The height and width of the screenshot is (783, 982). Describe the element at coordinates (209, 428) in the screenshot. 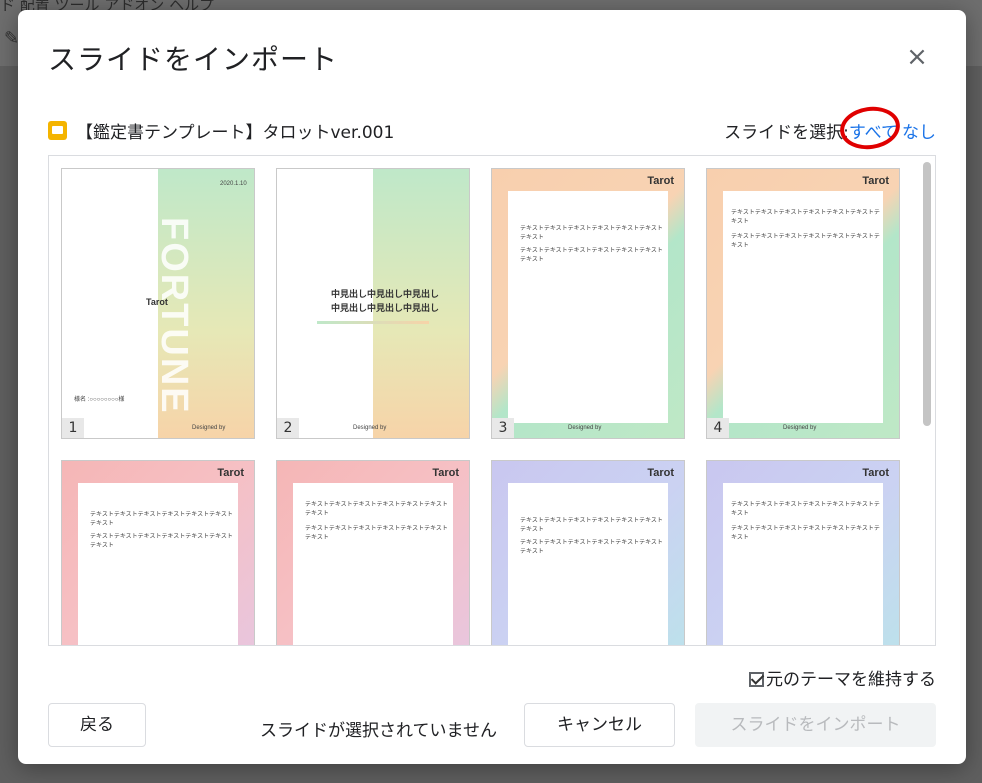

I see `slide-1-footer: Designed by` at that location.